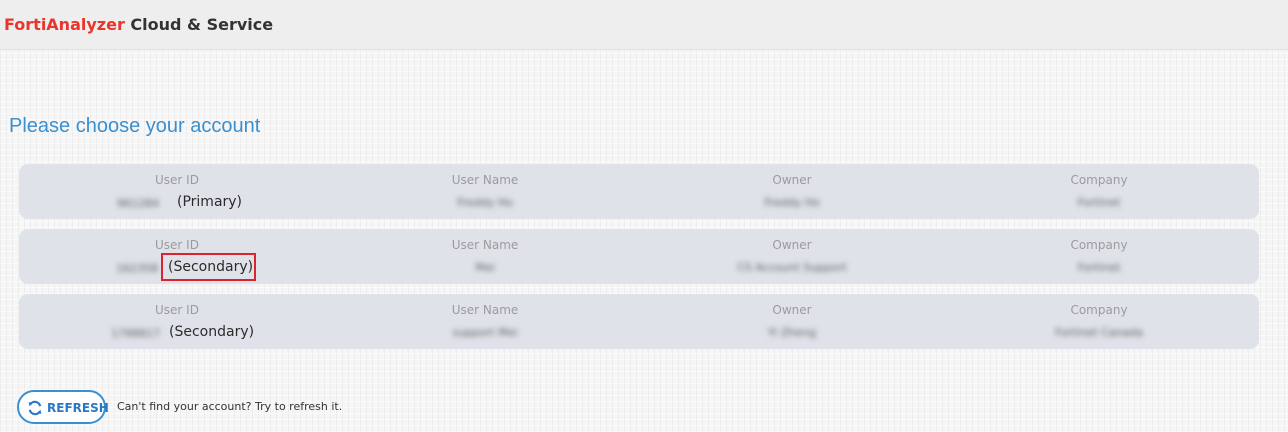 This screenshot has width=1288, height=432. What do you see at coordinates (485, 191) in the screenshot?
I see `user-name-column: User Name Freddy Ho` at bounding box center [485, 191].